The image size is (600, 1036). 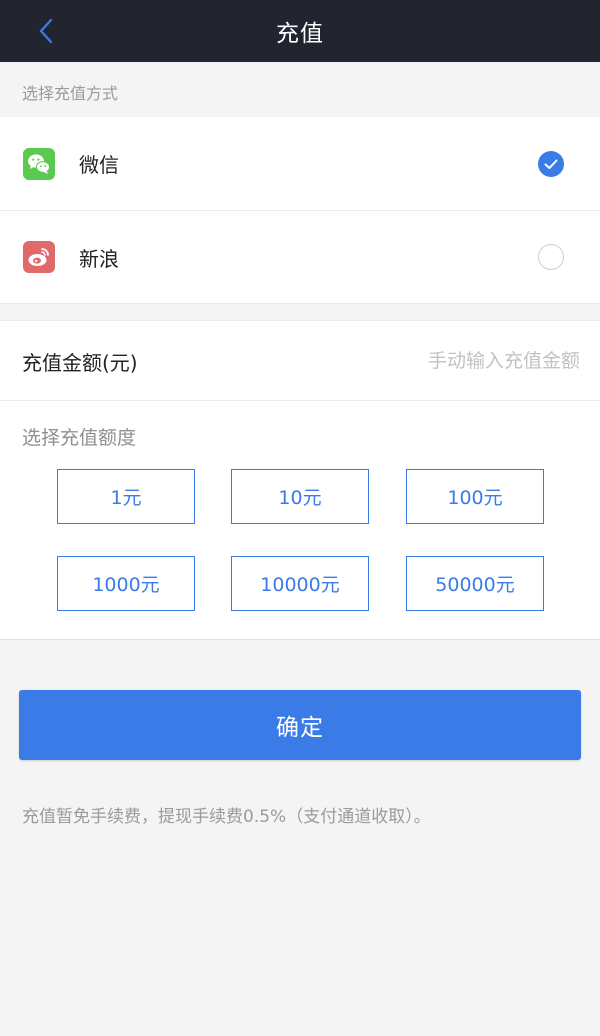 I want to click on quota-option-1000: 1000元, so click(x=126, y=583).